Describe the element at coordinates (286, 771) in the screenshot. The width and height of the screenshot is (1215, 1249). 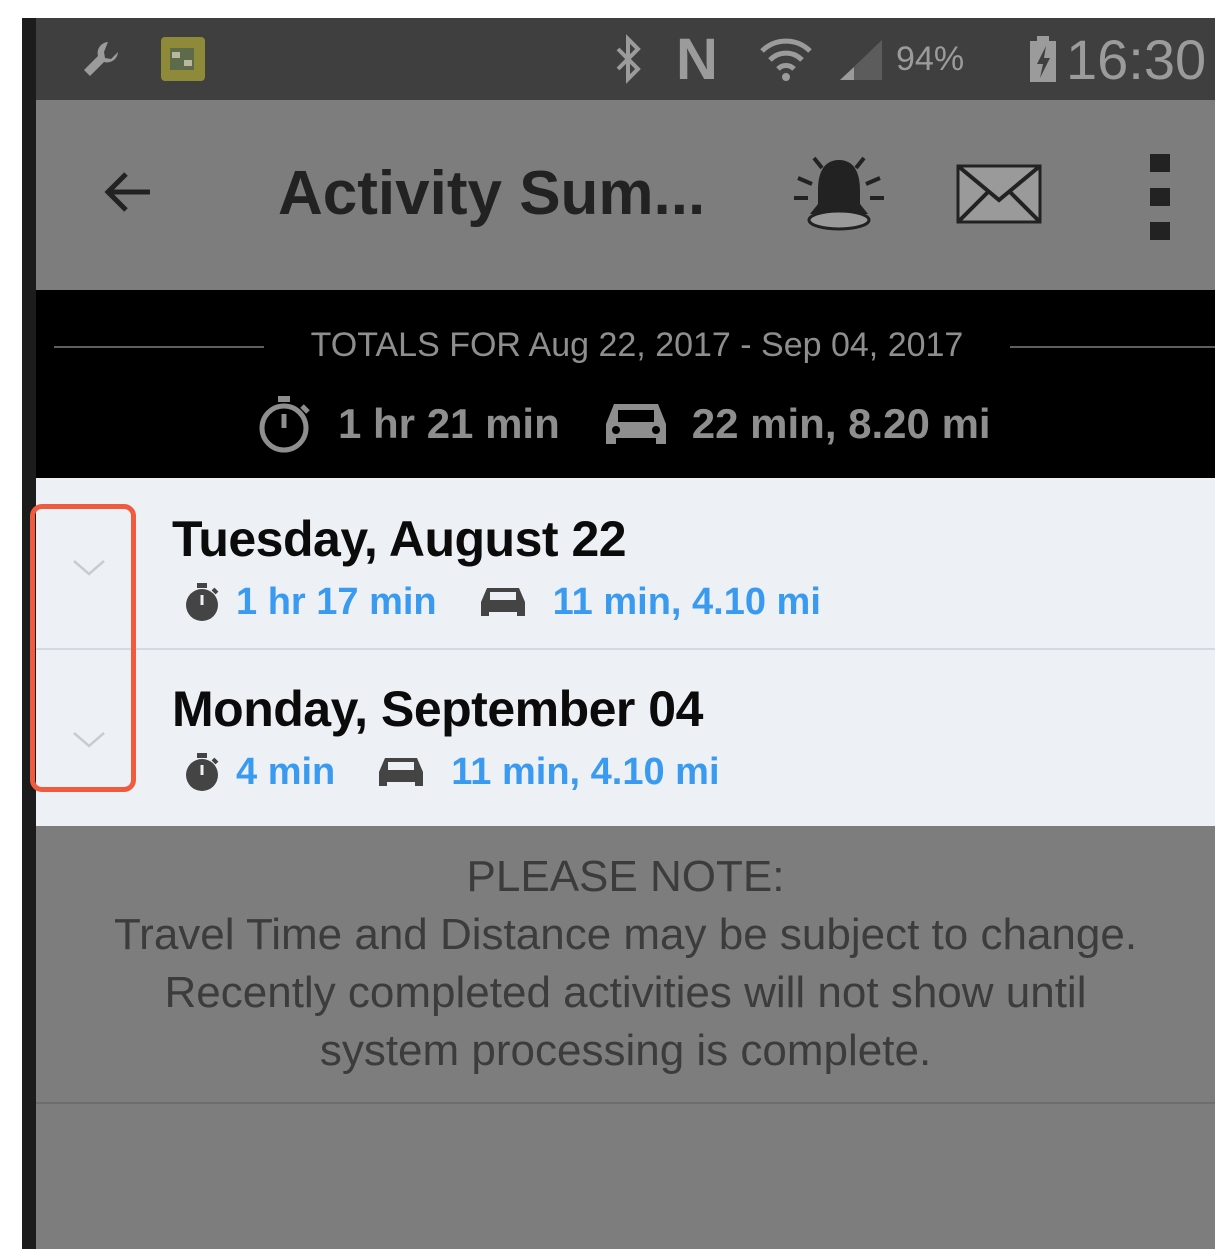
I see `day-time: 4 min` at that location.